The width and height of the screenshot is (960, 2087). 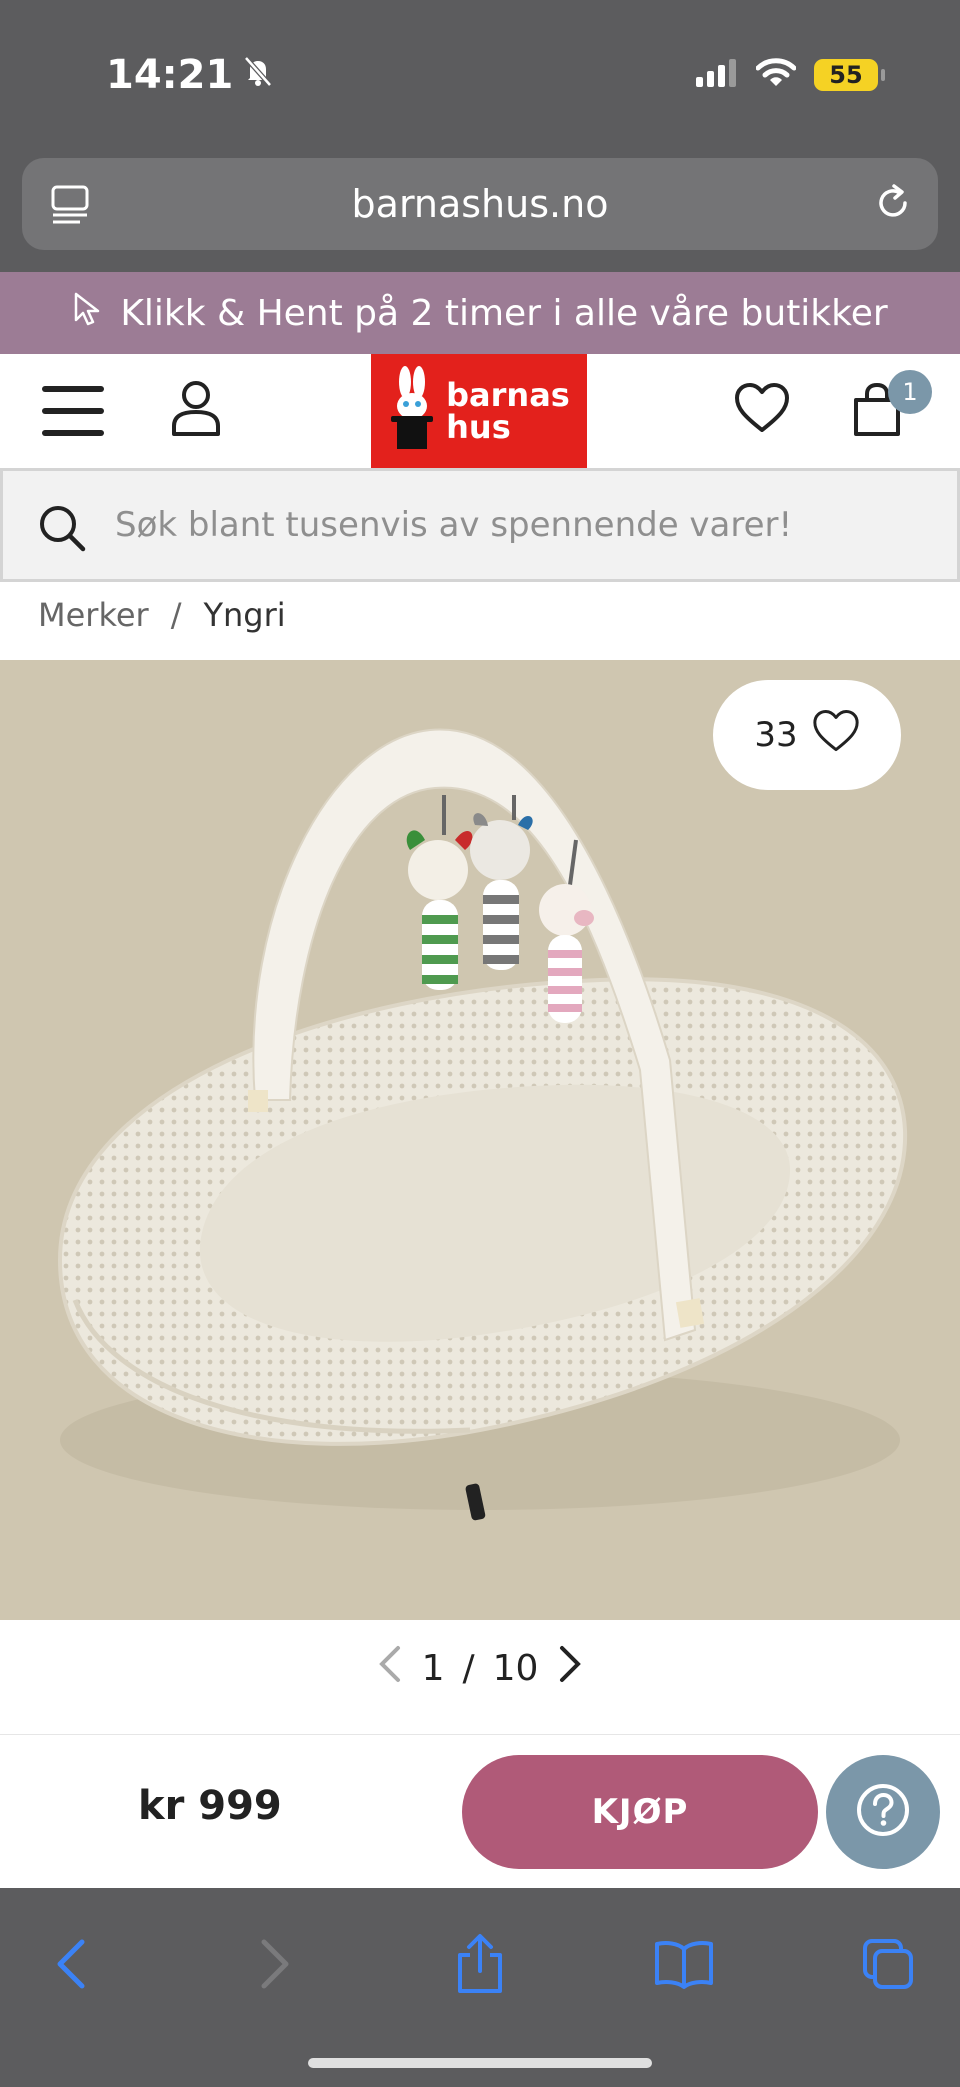 I want to click on current-image-index: 1, so click(x=433, y=1668).